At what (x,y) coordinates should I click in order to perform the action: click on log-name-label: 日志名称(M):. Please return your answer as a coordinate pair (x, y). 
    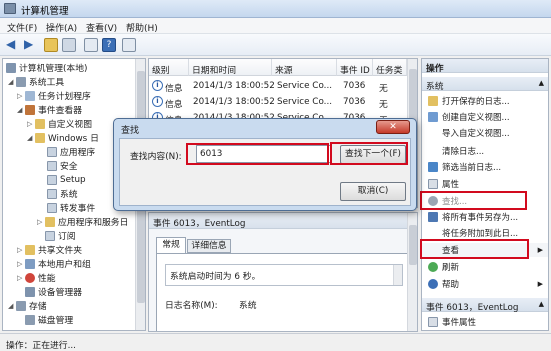
    Looking at the image, I should click on (191, 306).